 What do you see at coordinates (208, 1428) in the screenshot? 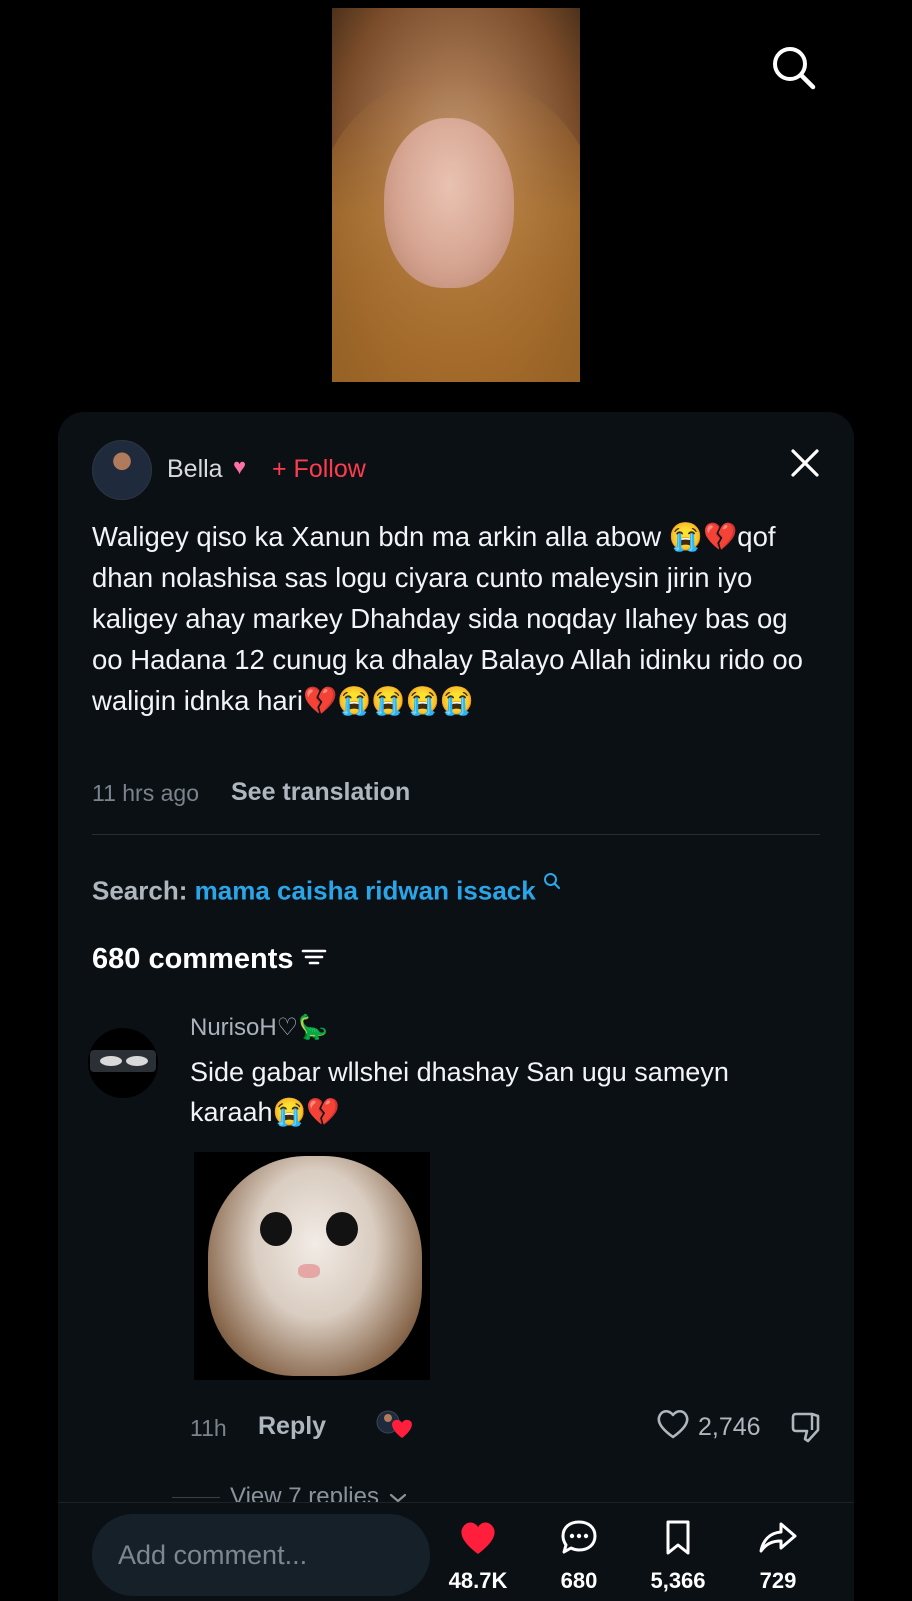
I see `comment-time: 11h` at bounding box center [208, 1428].